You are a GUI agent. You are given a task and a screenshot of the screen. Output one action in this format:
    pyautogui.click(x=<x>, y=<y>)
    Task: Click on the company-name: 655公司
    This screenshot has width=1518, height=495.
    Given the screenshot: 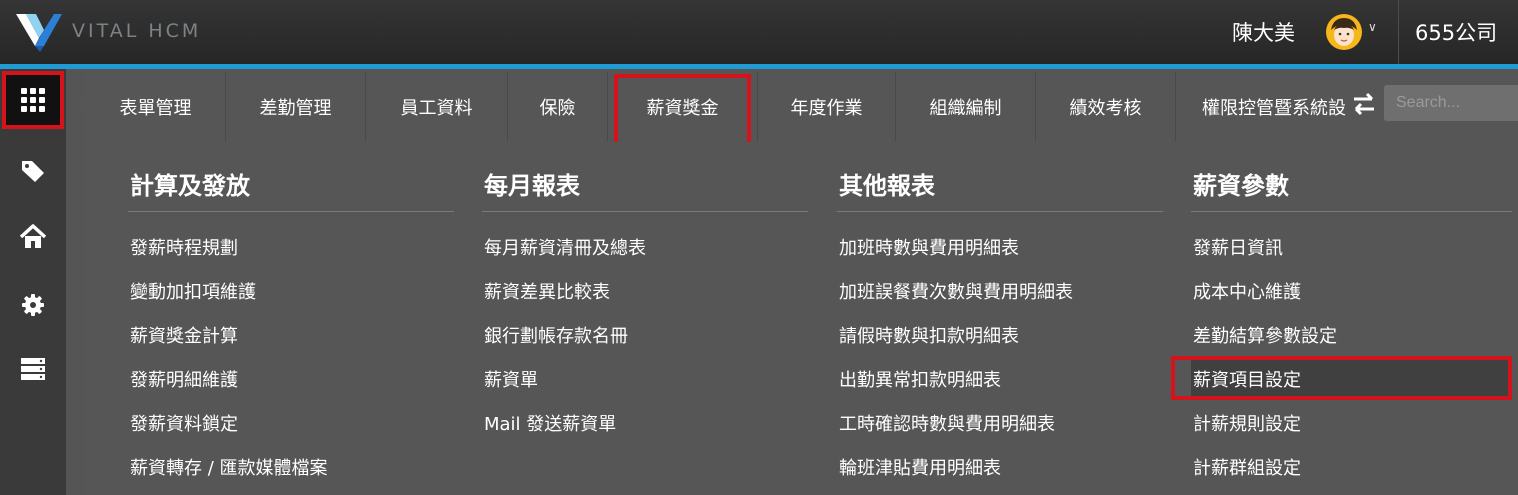 What is the action you would take?
    pyautogui.click(x=1456, y=32)
    